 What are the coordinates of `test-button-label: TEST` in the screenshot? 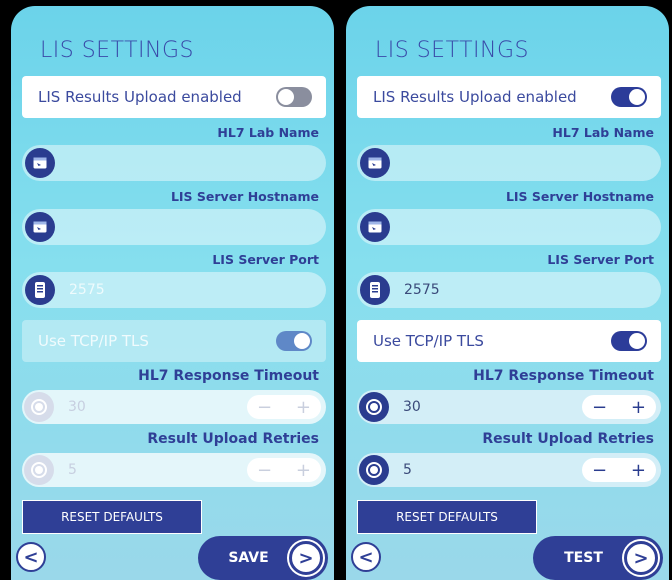 It's located at (583, 558).